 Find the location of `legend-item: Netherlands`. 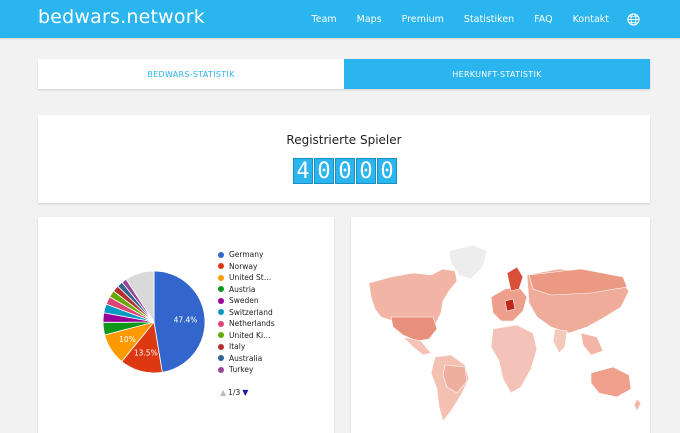

legend-item: Netherlands is located at coordinates (246, 324).